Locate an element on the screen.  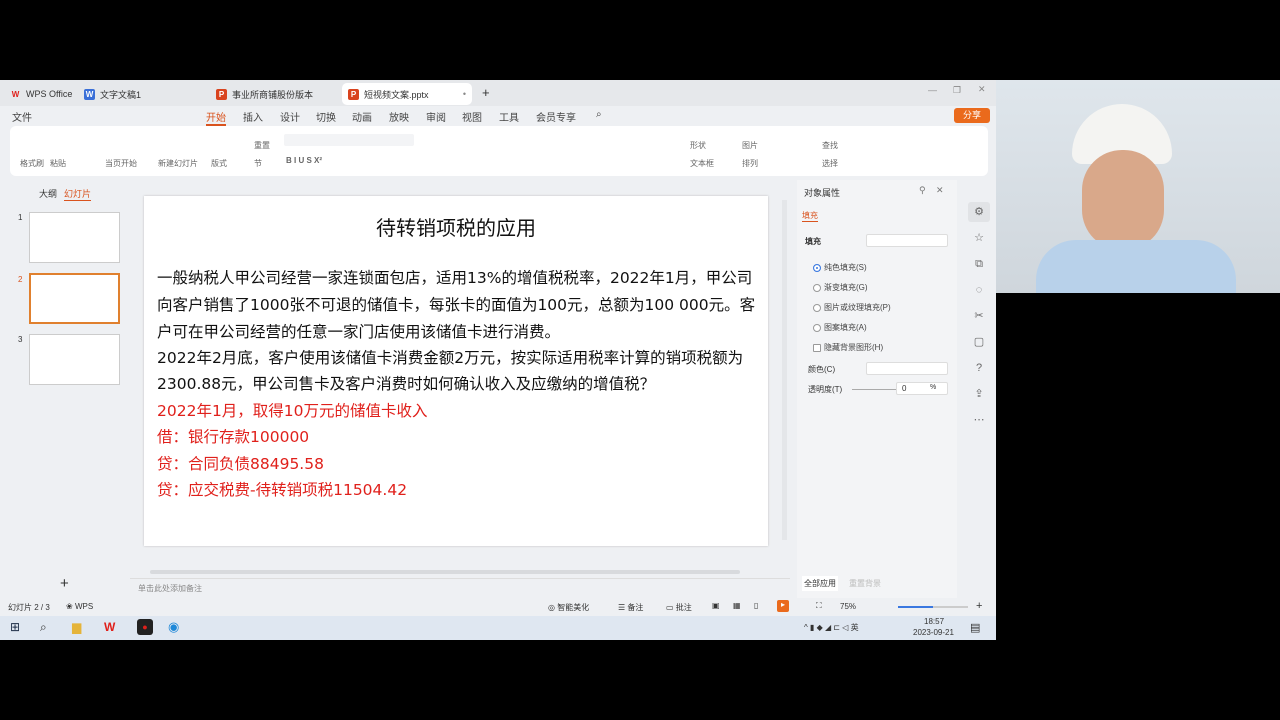
panel-title: 对象属性 is located at coordinates (822, 192).